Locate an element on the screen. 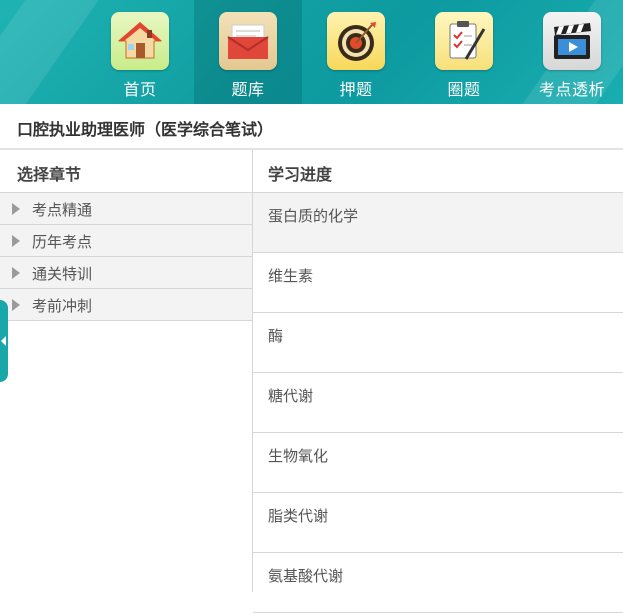  chapter-label: 历年考点 is located at coordinates (62, 242).